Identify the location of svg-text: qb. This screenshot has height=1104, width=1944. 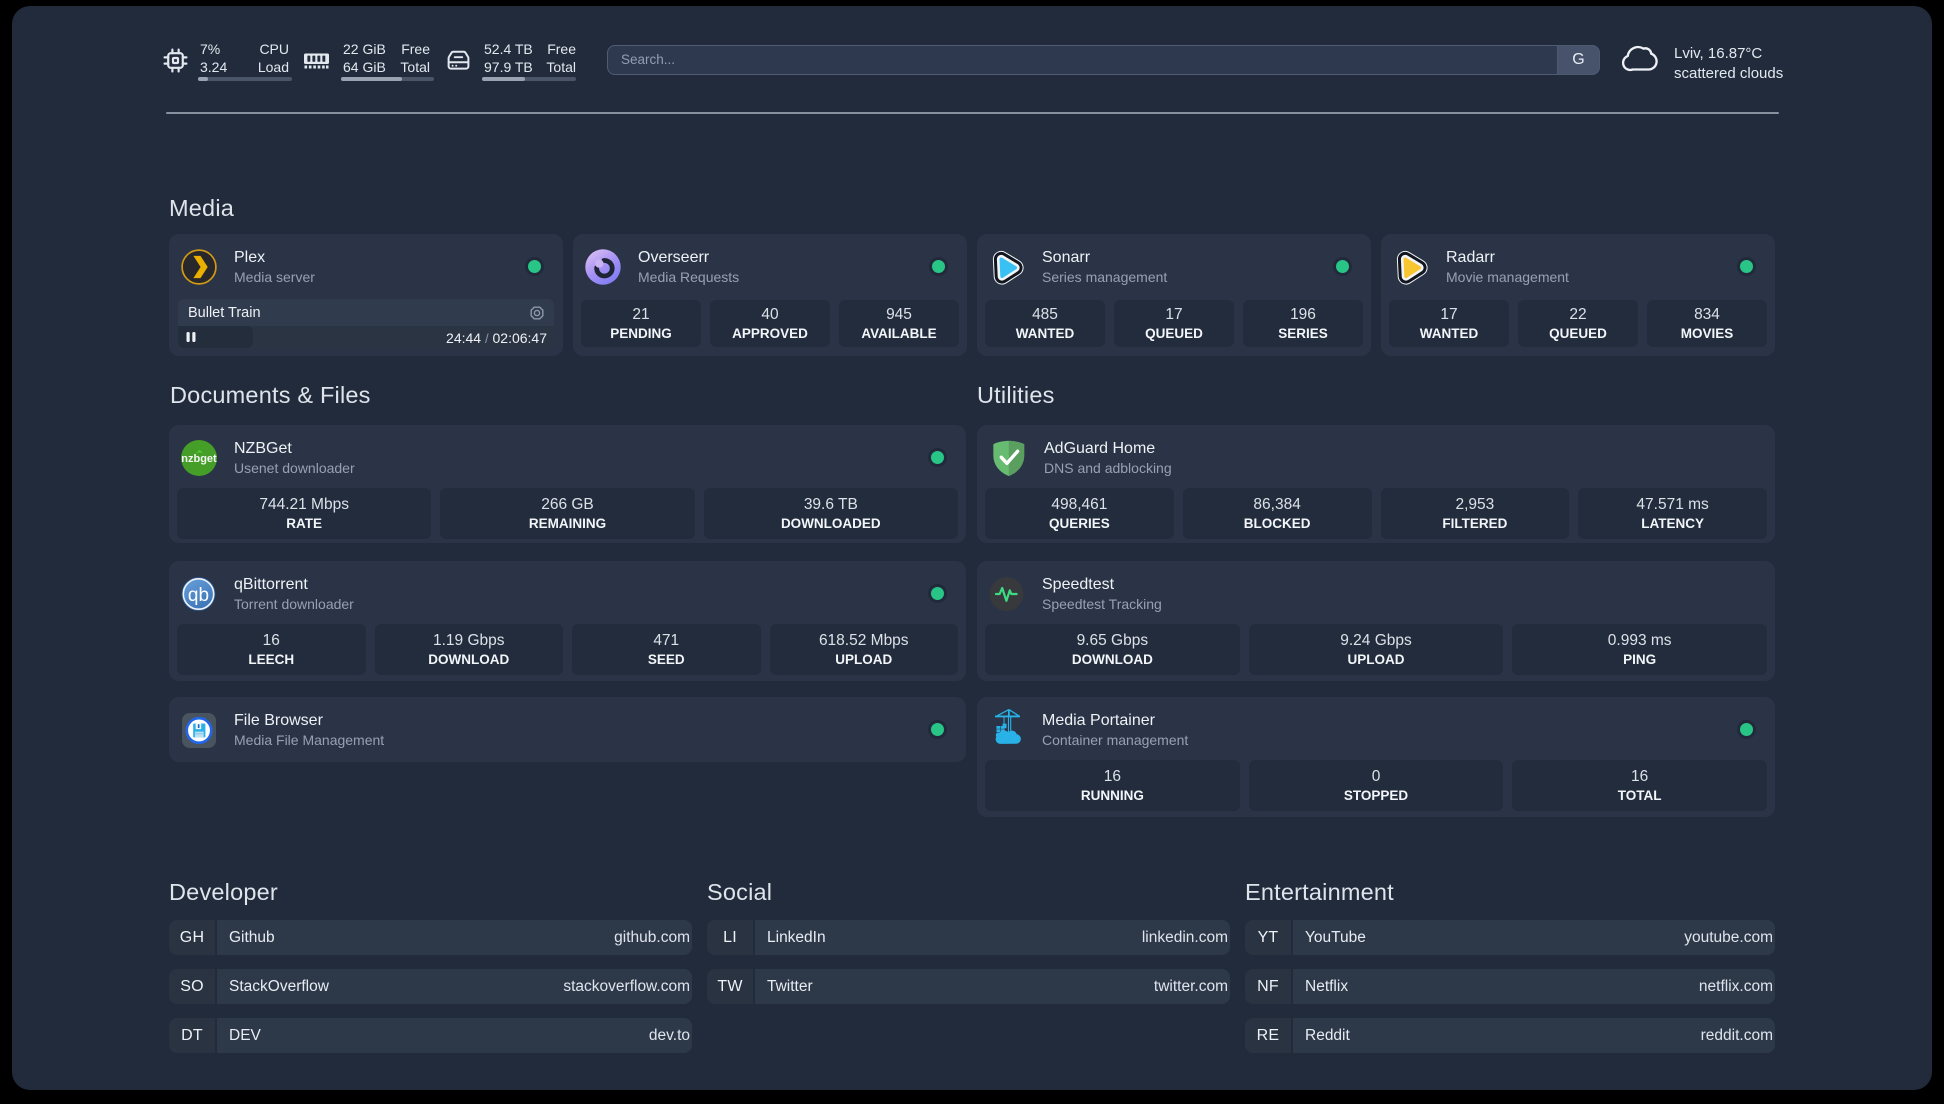
(198, 594).